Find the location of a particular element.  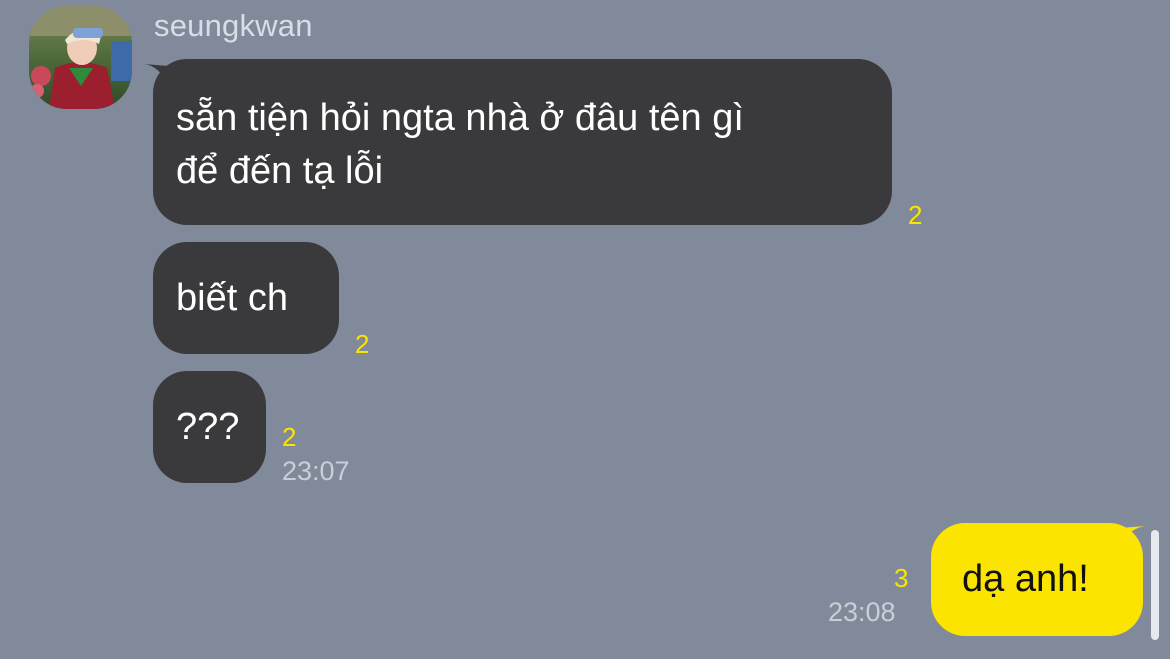

message-bubble-incoming: ??? is located at coordinates (209, 427).